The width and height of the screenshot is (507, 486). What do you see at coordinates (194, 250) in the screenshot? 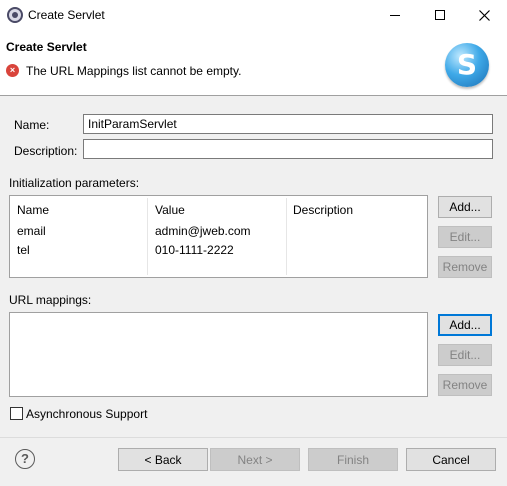
I see `table-cell-value: 010-1111-2222` at bounding box center [194, 250].